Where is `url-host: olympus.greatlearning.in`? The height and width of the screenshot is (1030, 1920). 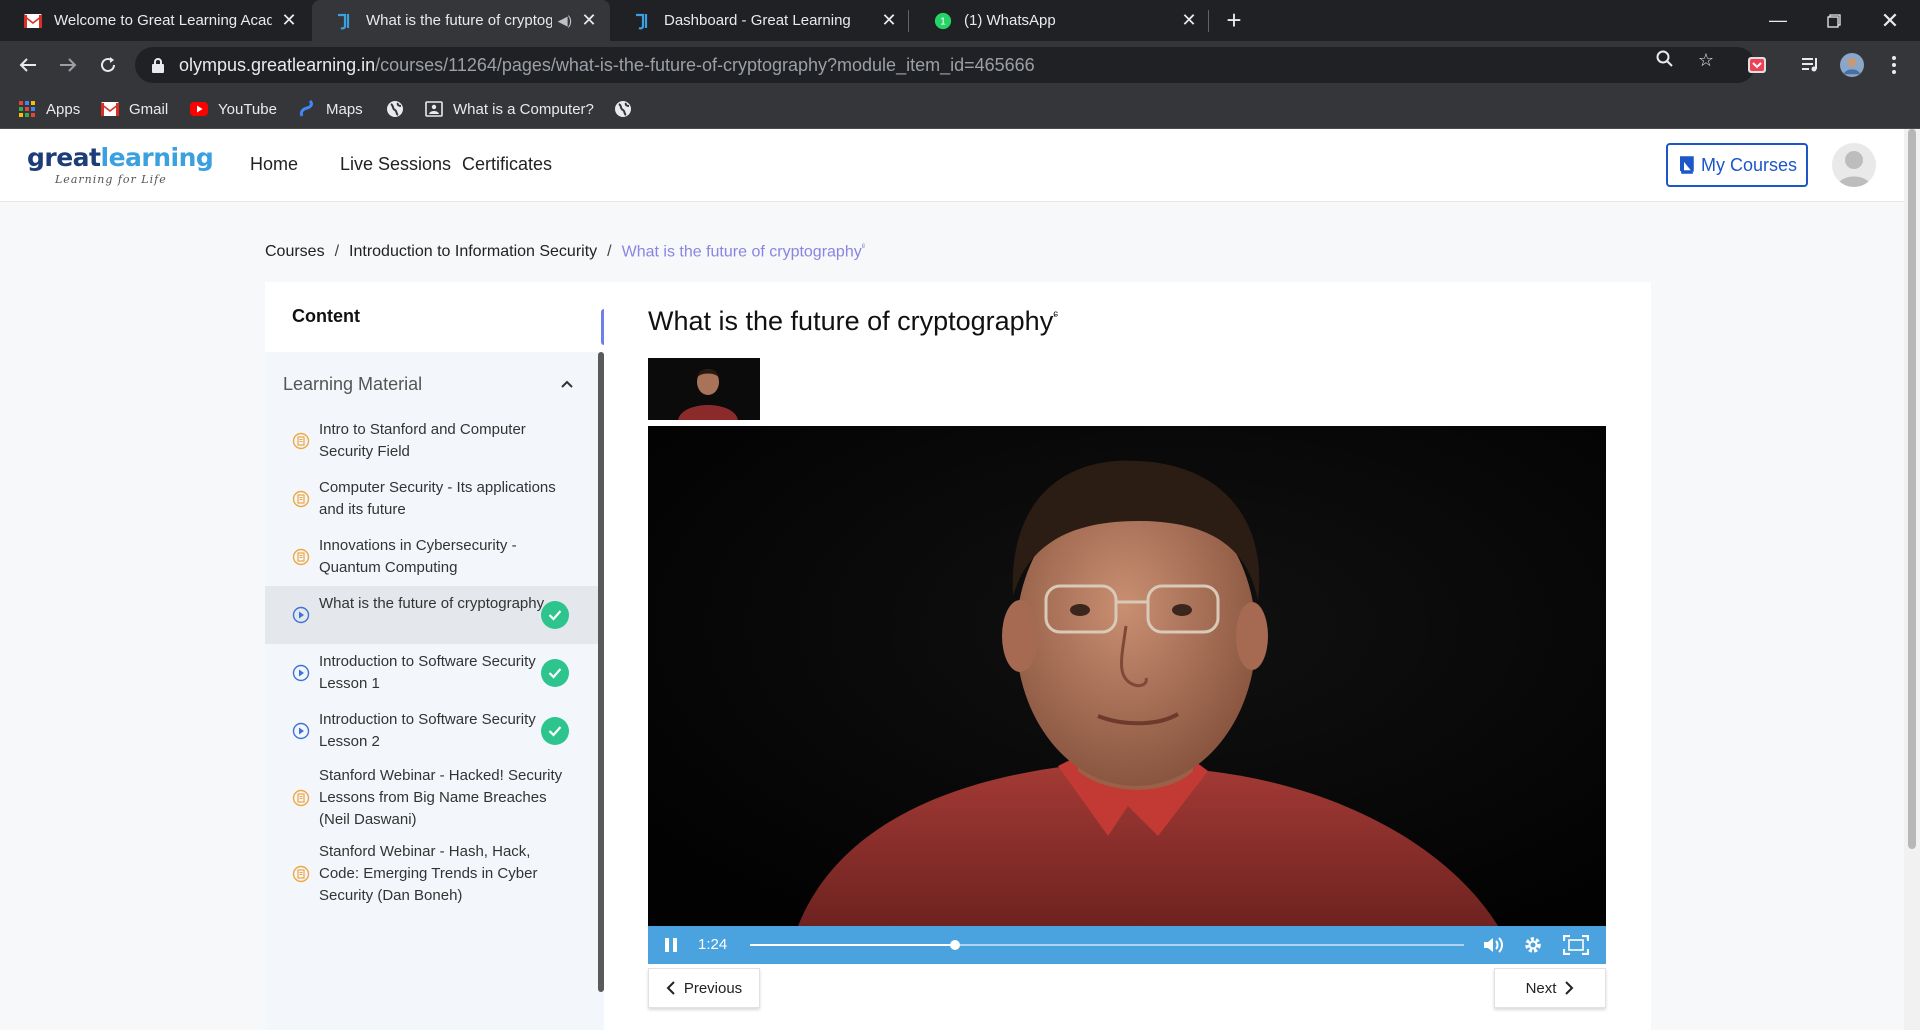 url-host: olympus.greatlearning.in is located at coordinates (277, 64).